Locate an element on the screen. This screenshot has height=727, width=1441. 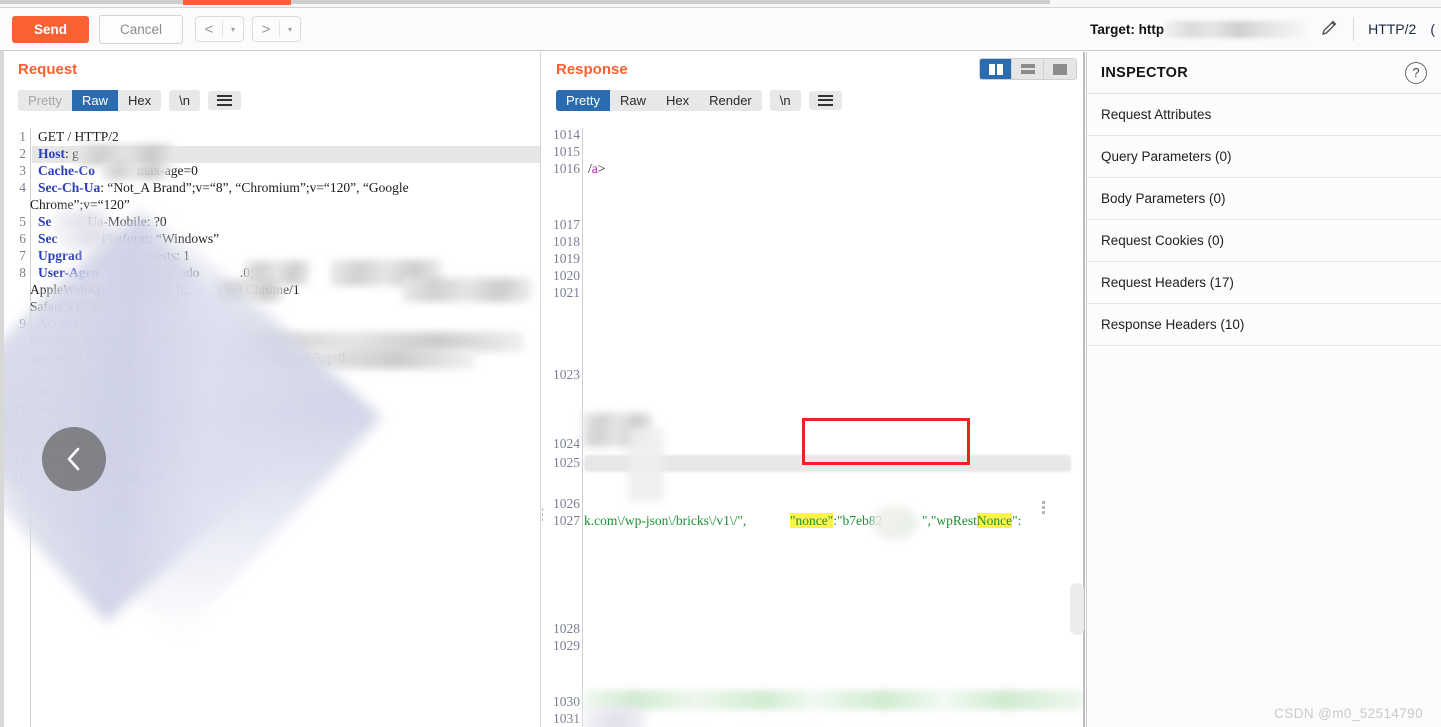
request-view-hex: Hex is located at coordinates (139, 100).